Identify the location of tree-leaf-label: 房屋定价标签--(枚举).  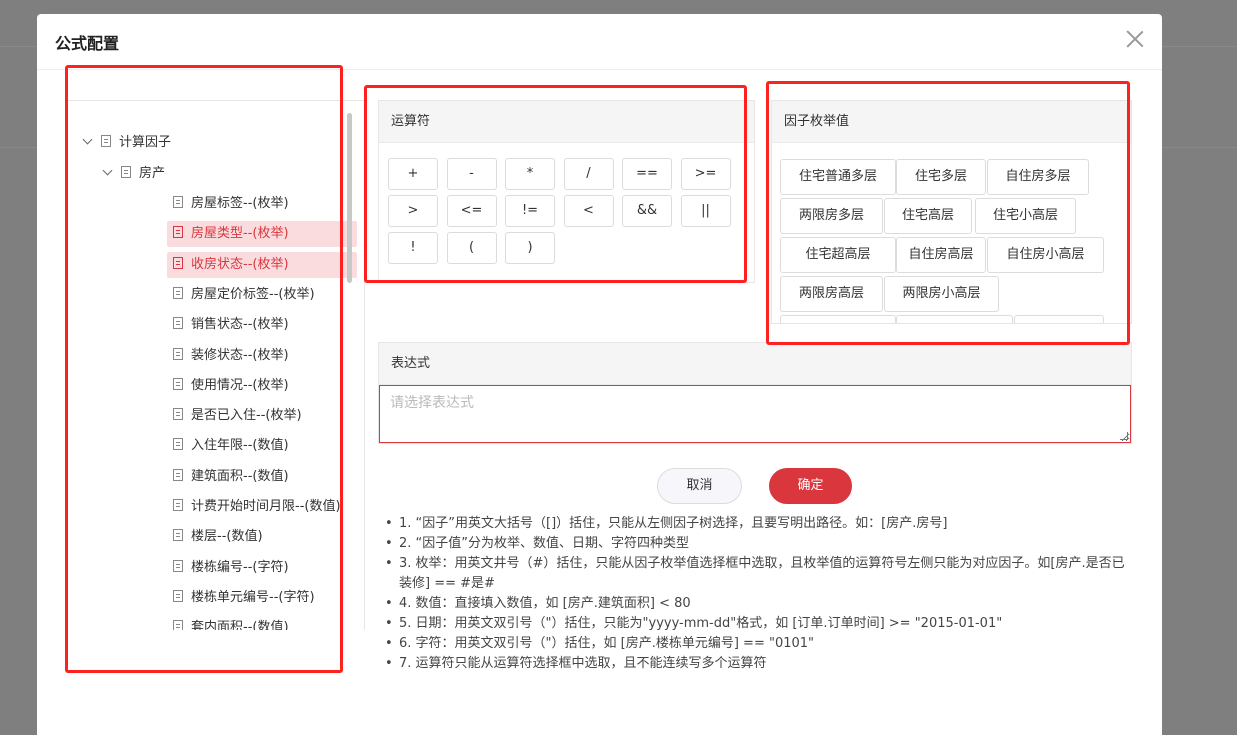
(253, 294).